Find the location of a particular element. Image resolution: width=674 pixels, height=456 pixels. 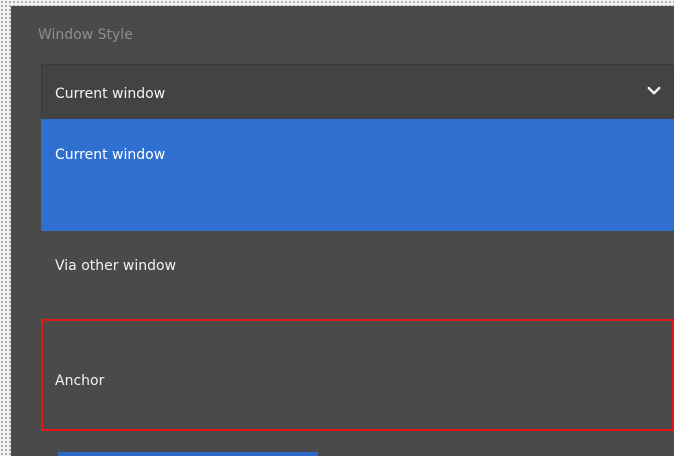

dropdown-selected-value: Current window is located at coordinates (110, 94).